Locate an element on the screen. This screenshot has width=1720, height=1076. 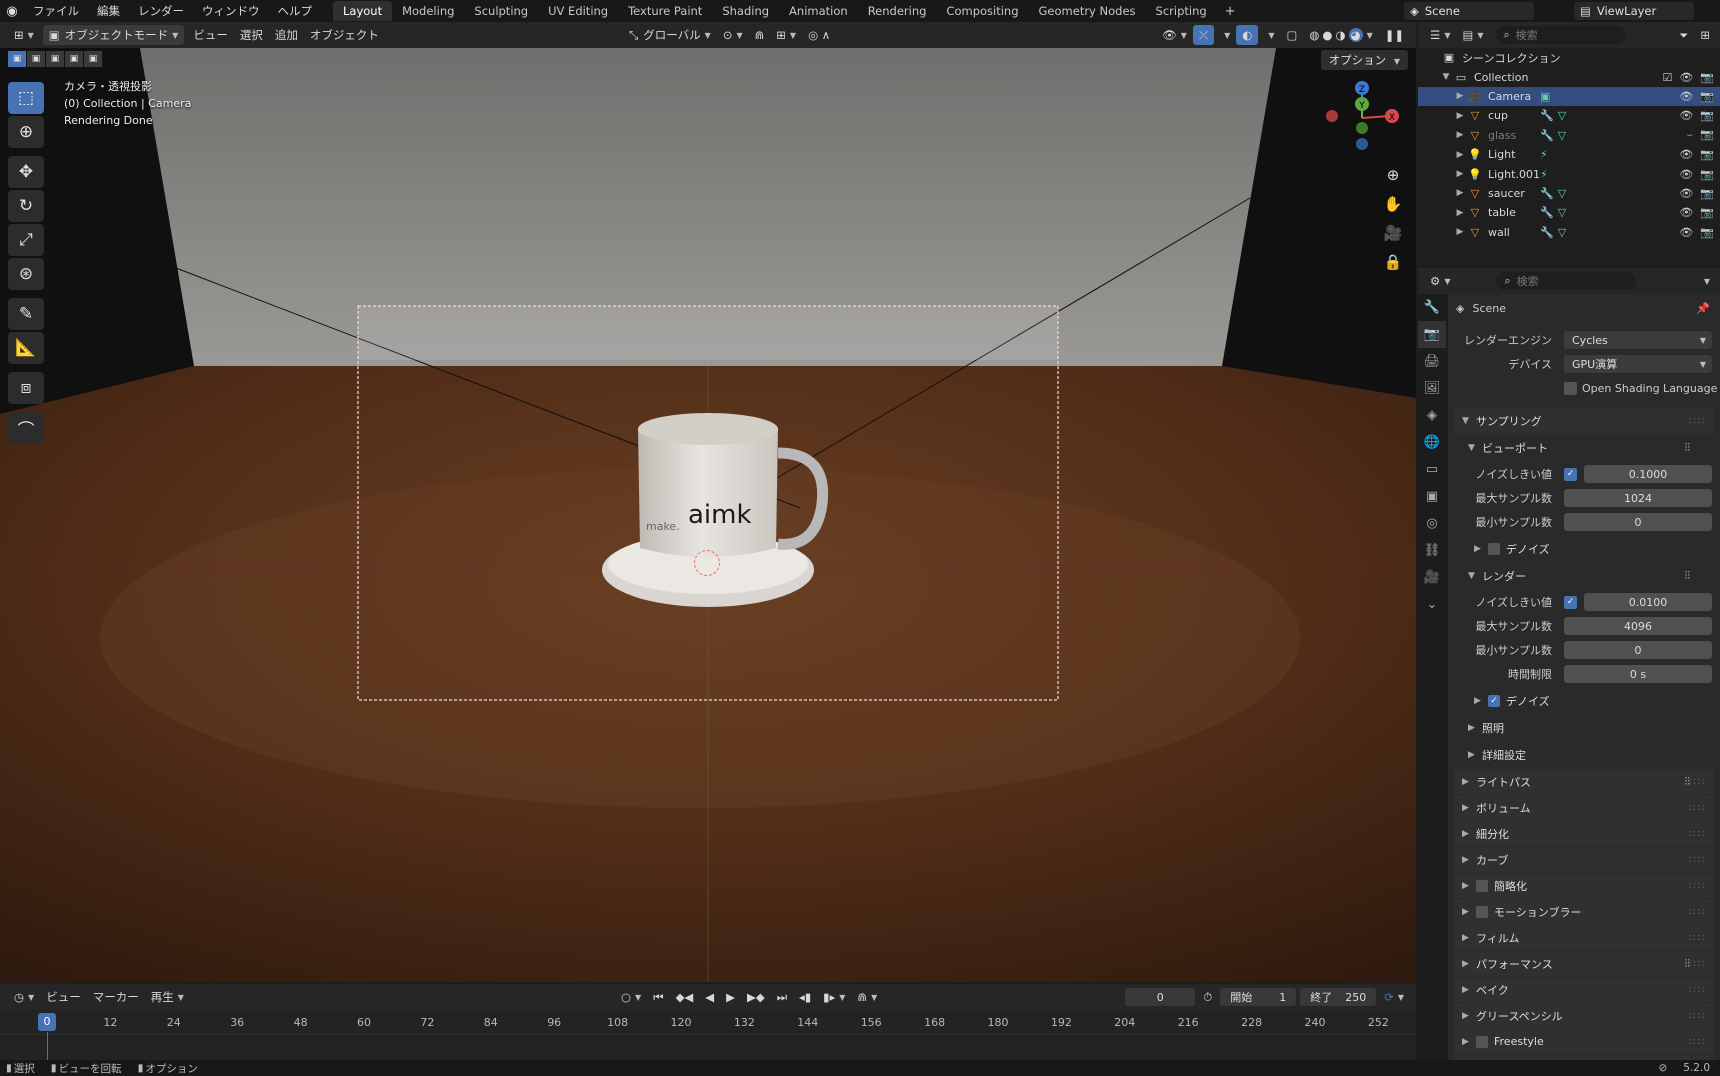
solid-shading-icon: ● is located at coordinates (1327, 35).